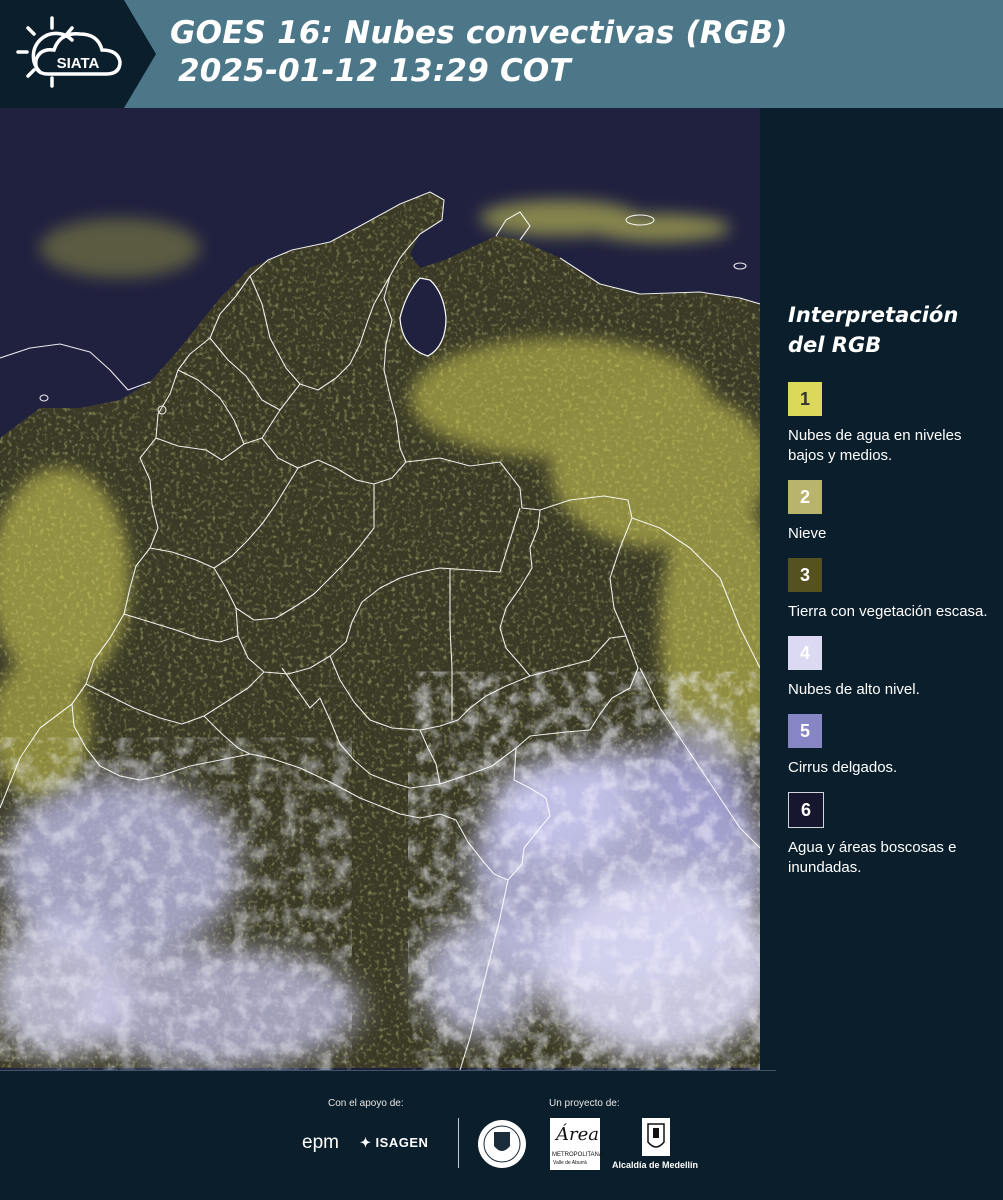  Describe the element at coordinates (479, 33) in the screenshot. I see `title-line-1: GOES 16: Nubes convectivas (RGB)` at that location.